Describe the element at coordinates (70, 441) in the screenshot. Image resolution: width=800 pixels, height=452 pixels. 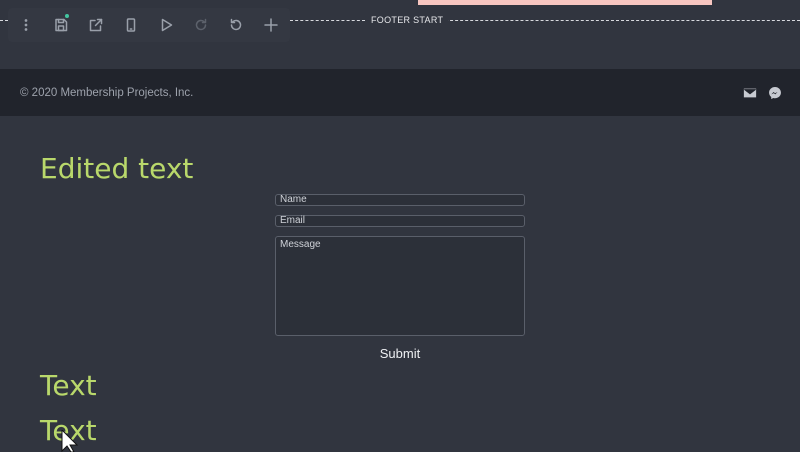
I see `mouse-cursor-icon` at that location.